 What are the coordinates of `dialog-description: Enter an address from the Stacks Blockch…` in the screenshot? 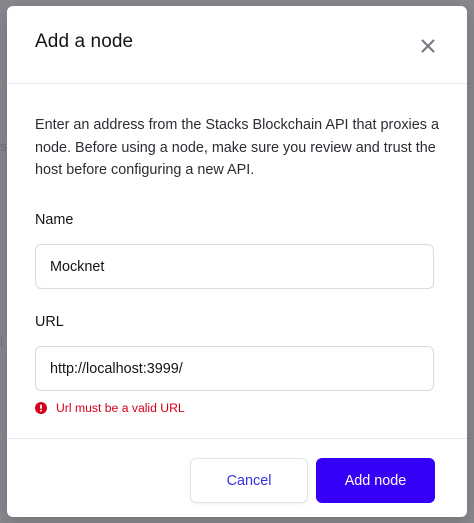 It's located at (237, 147).